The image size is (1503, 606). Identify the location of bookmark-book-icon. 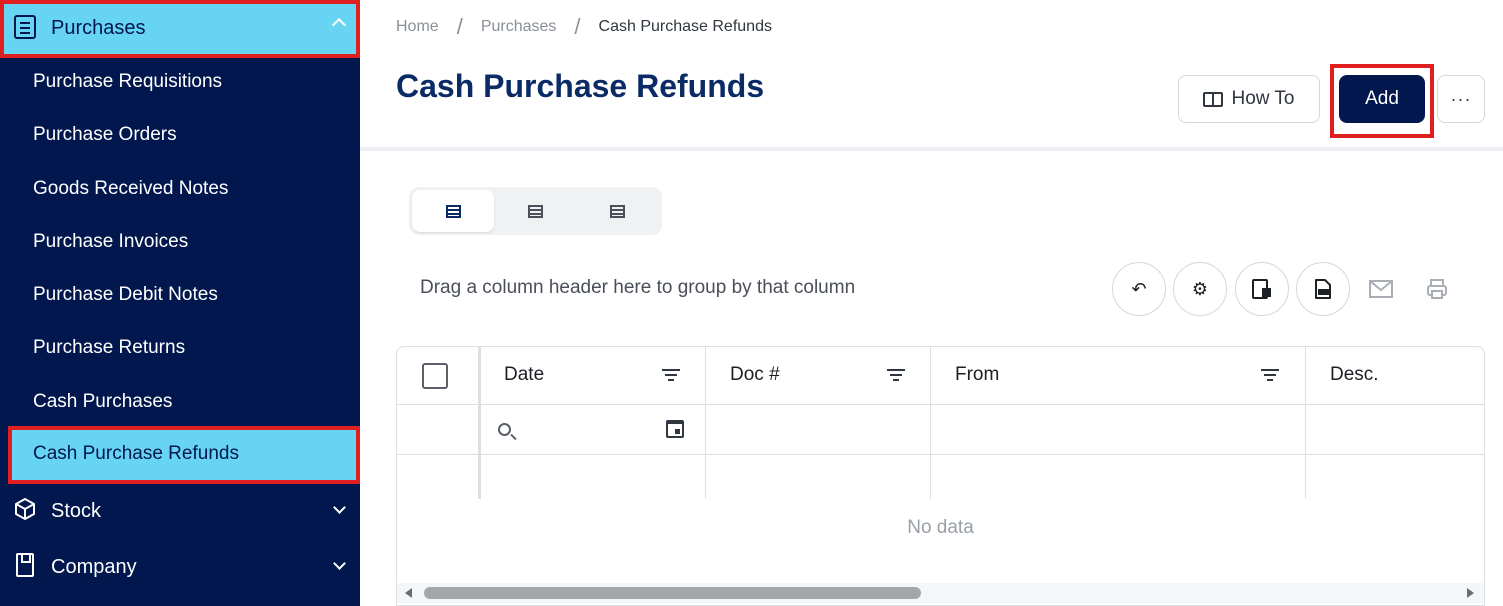
(25, 565).